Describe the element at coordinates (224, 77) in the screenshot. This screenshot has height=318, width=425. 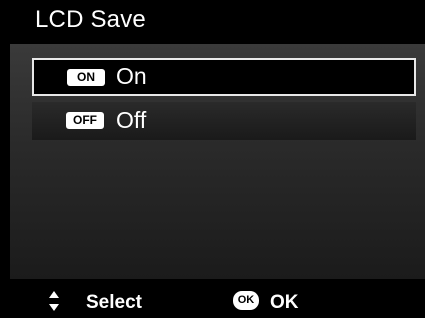
I see `option-on: ON On` at that location.